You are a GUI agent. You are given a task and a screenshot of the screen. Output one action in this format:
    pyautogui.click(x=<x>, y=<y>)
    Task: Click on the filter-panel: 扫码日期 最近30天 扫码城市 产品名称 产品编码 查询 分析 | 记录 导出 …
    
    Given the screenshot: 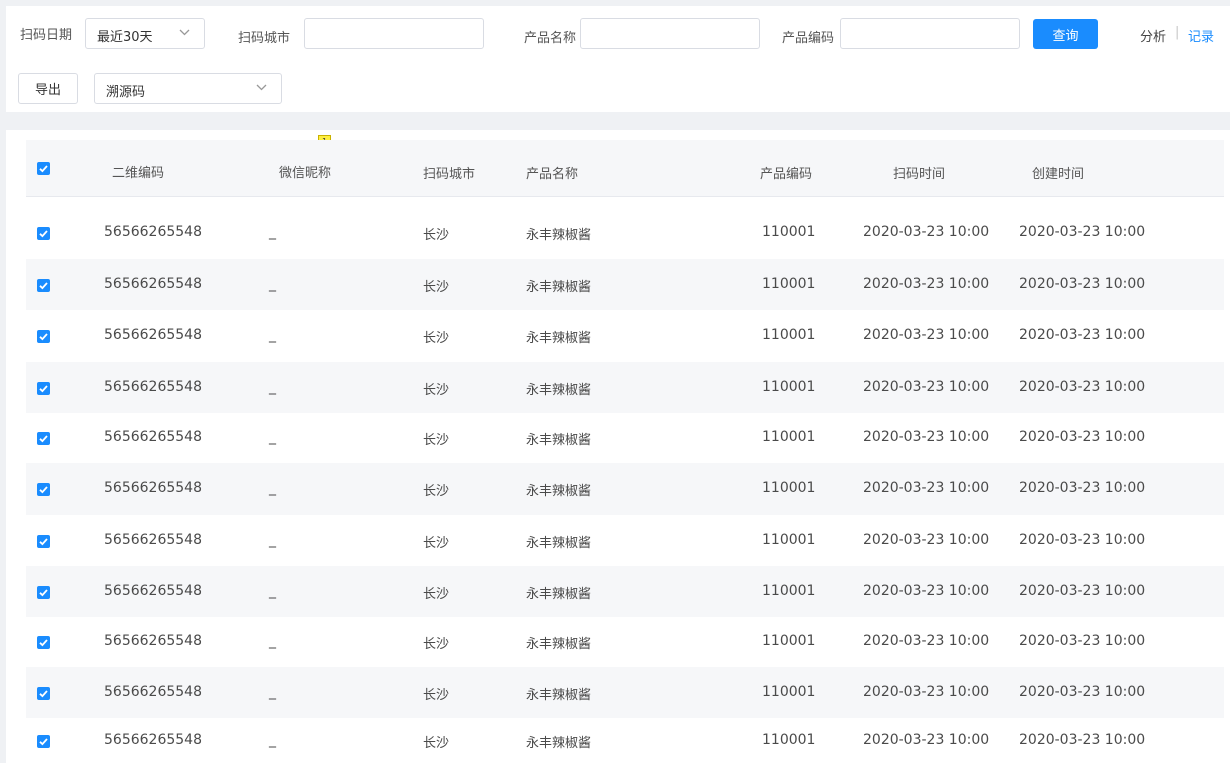 What is the action you would take?
    pyautogui.click(x=618, y=59)
    